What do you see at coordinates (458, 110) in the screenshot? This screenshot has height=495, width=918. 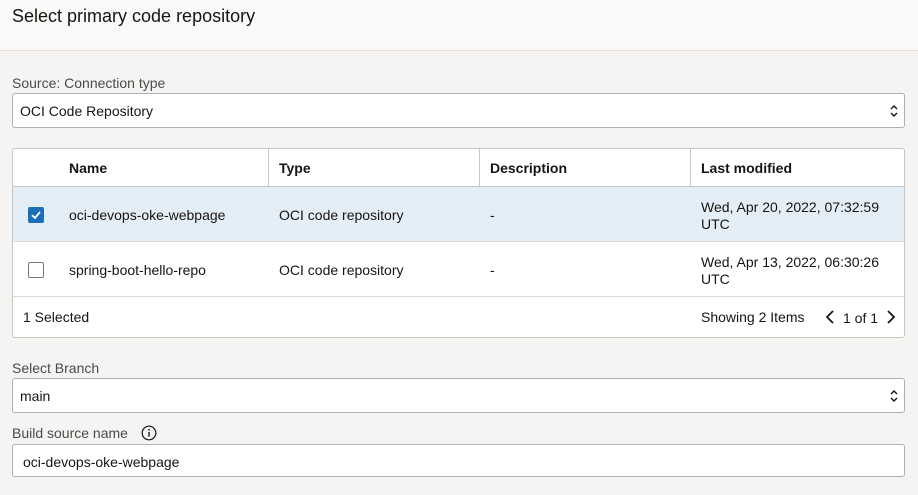 I see `source-connection-type-select: OCI Code Repository` at bounding box center [458, 110].